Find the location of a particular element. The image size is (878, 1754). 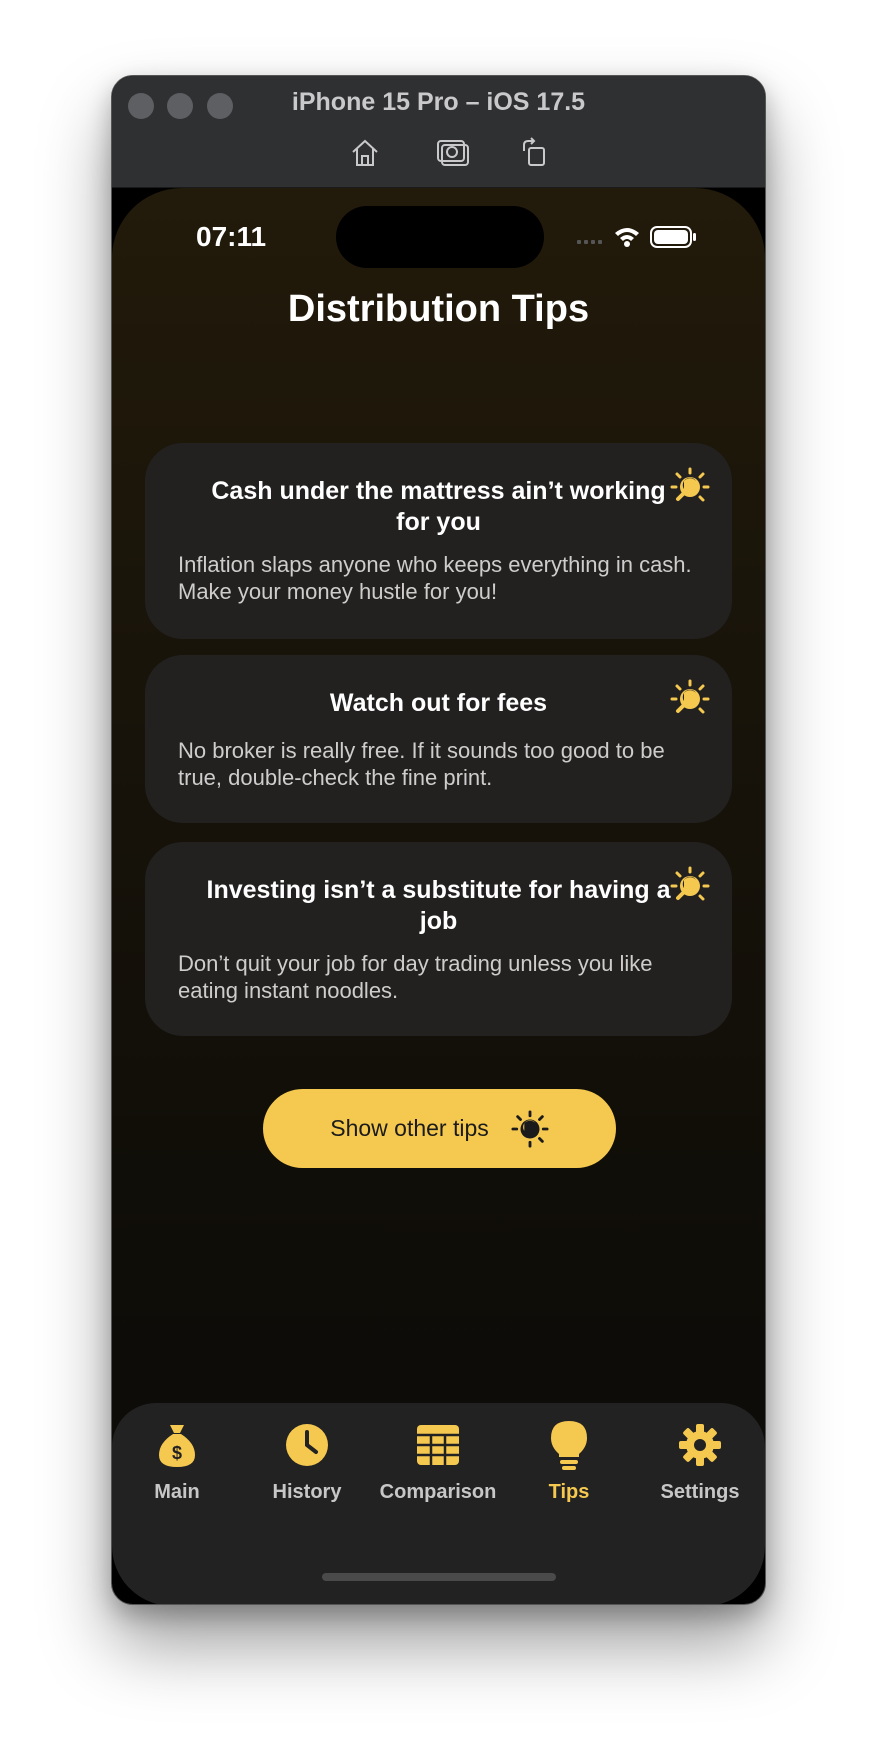

table-icon is located at coordinates (438, 1445).